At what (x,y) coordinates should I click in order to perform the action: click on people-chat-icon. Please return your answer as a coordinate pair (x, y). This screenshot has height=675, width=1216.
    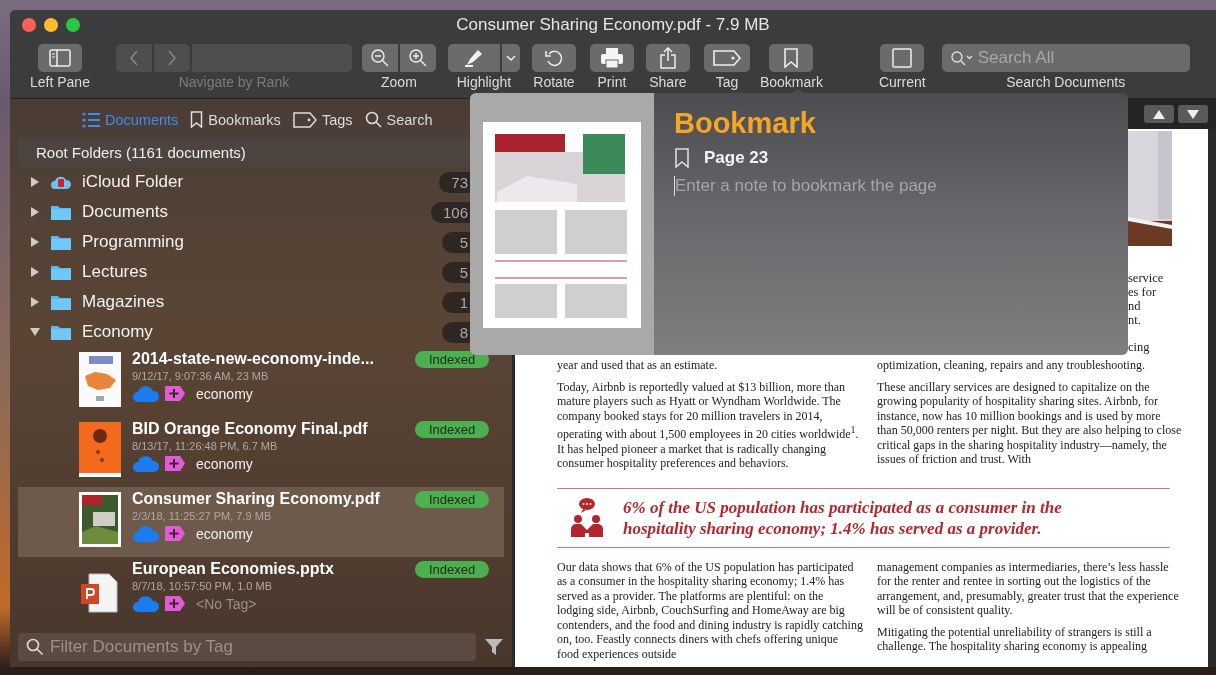
    Looking at the image, I should click on (587, 517).